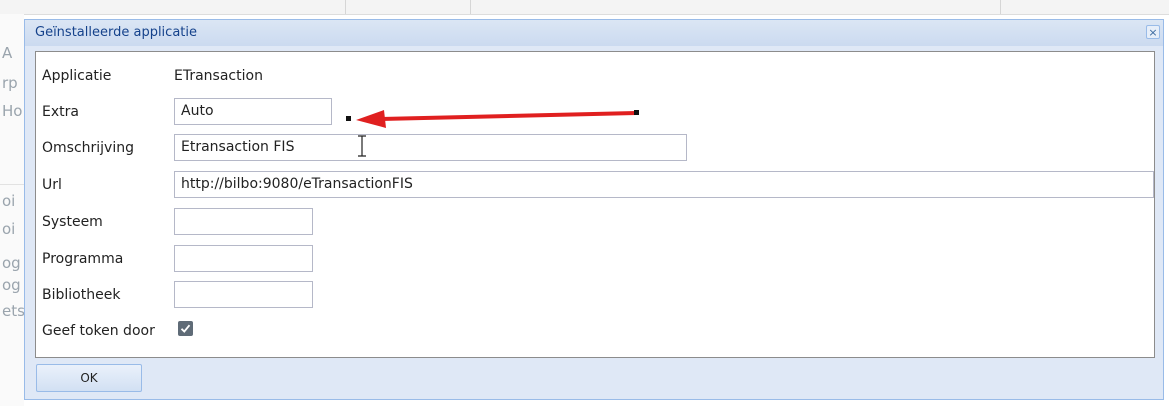 The image size is (1169, 406). I want to click on dialog-titlebar: Geïnstalleerde applicatie ×, so click(594, 33).